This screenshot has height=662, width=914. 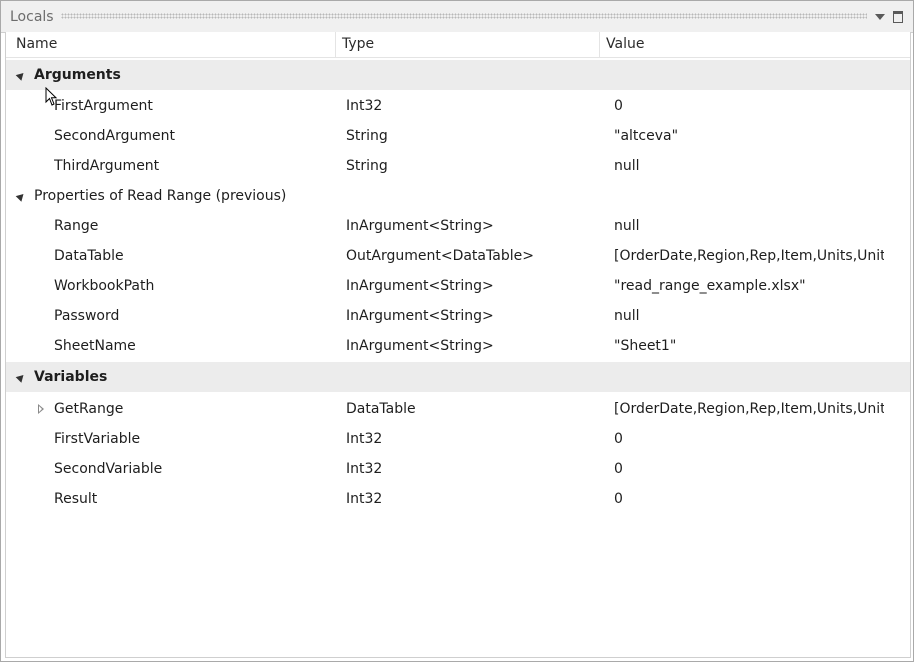 I want to click on column-header-value: Value, so click(x=755, y=44).